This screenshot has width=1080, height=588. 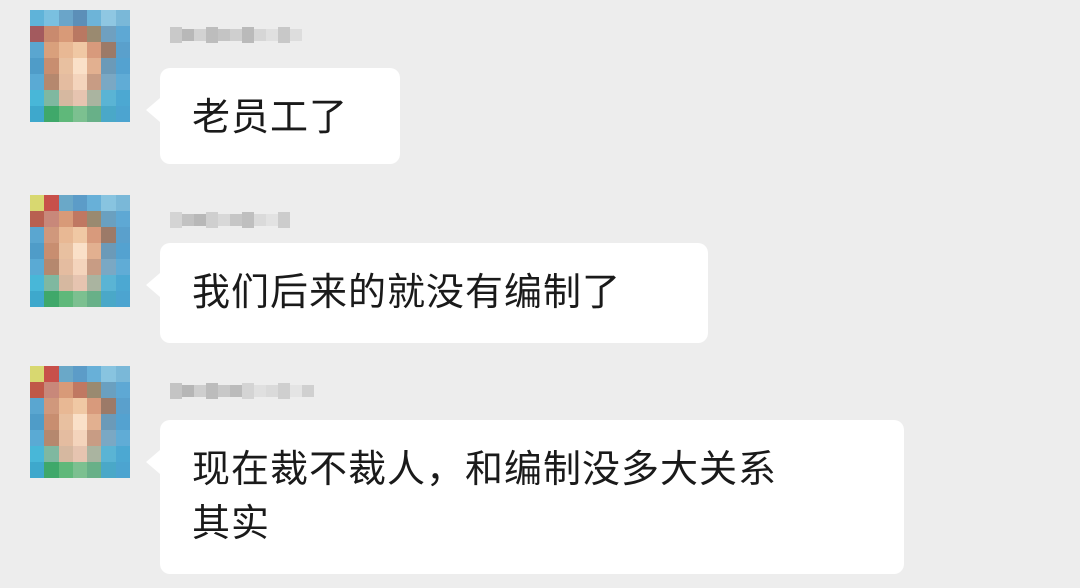 I want to click on message-bubble: 我们后来的就没有编制了, so click(x=427, y=293).